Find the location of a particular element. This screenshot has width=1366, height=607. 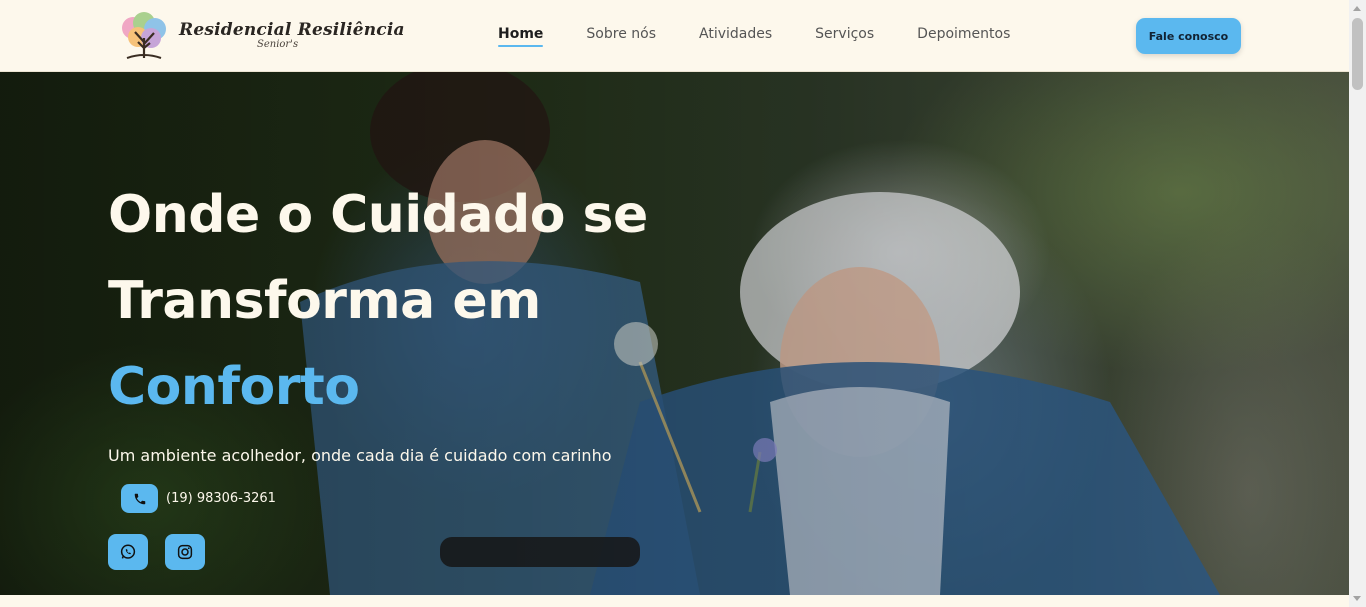

logo: Residencial Resiliência Senior's is located at coordinates (259, 36).